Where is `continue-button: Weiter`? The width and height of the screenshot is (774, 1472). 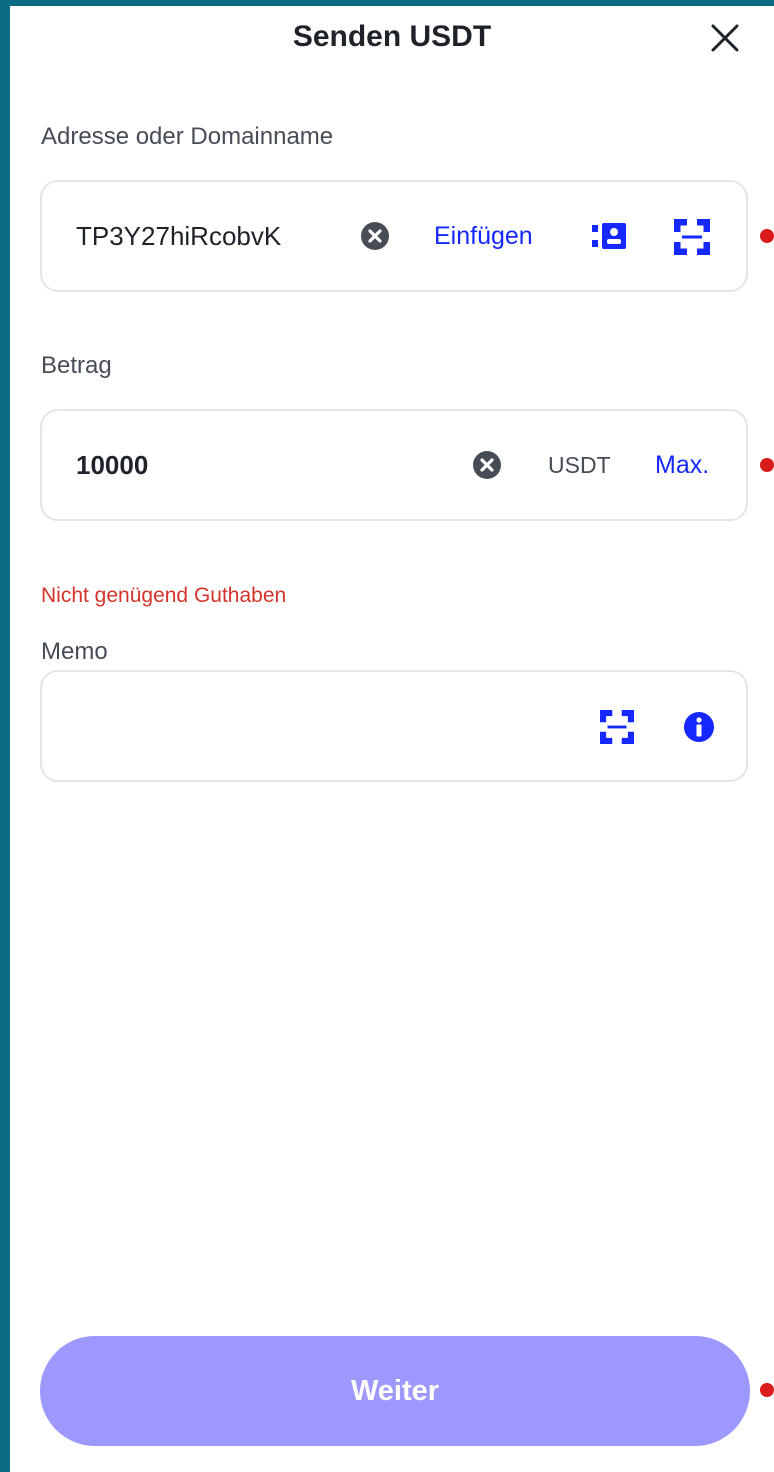 continue-button: Weiter is located at coordinates (395, 1391).